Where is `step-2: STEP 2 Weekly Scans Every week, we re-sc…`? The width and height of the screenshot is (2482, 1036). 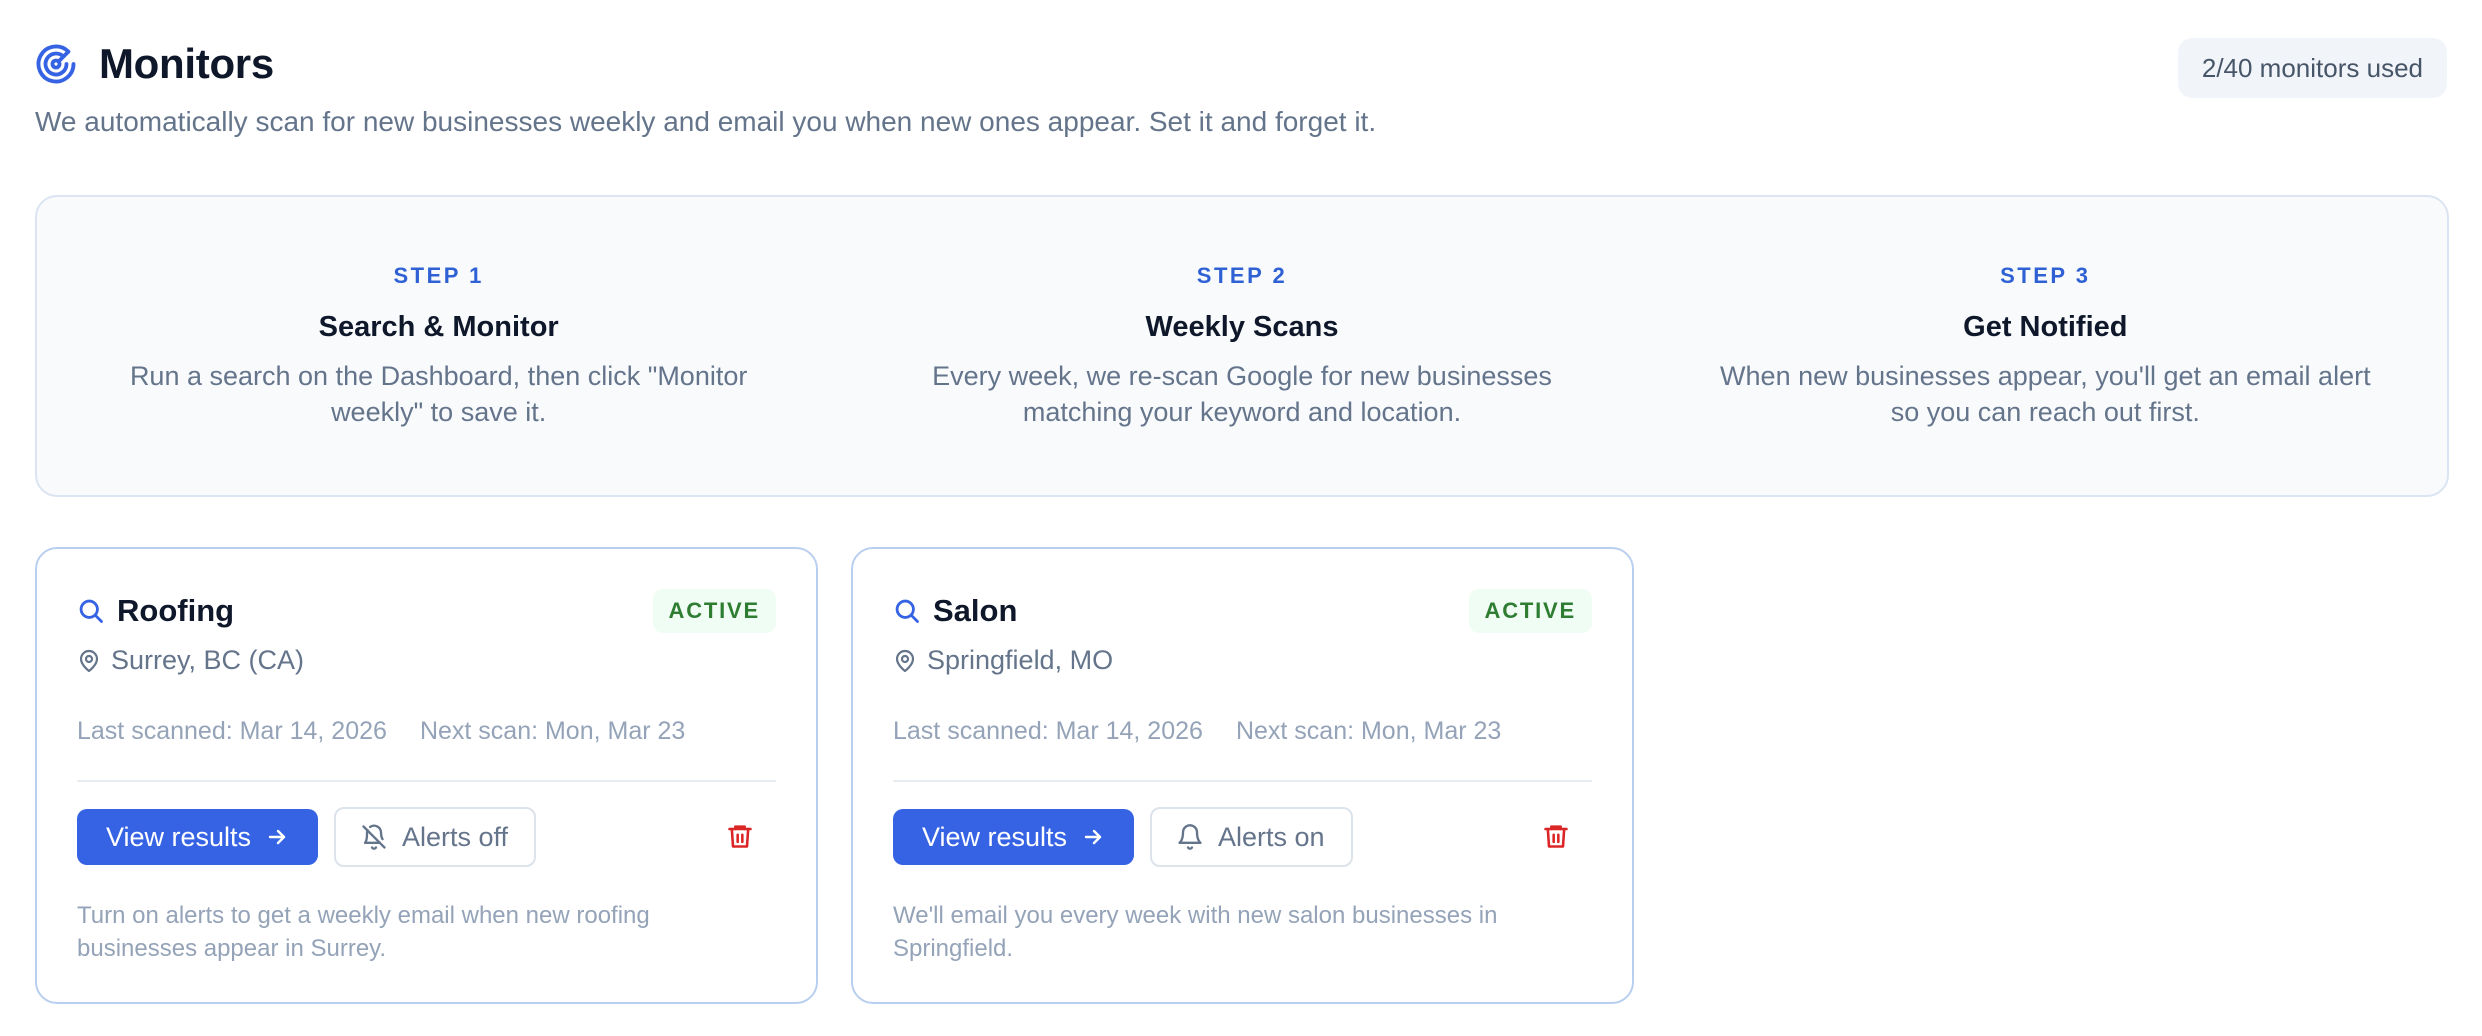
step-2: STEP 2 Weekly Scans Every week, we re-sc… is located at coordinates (1241, 346).